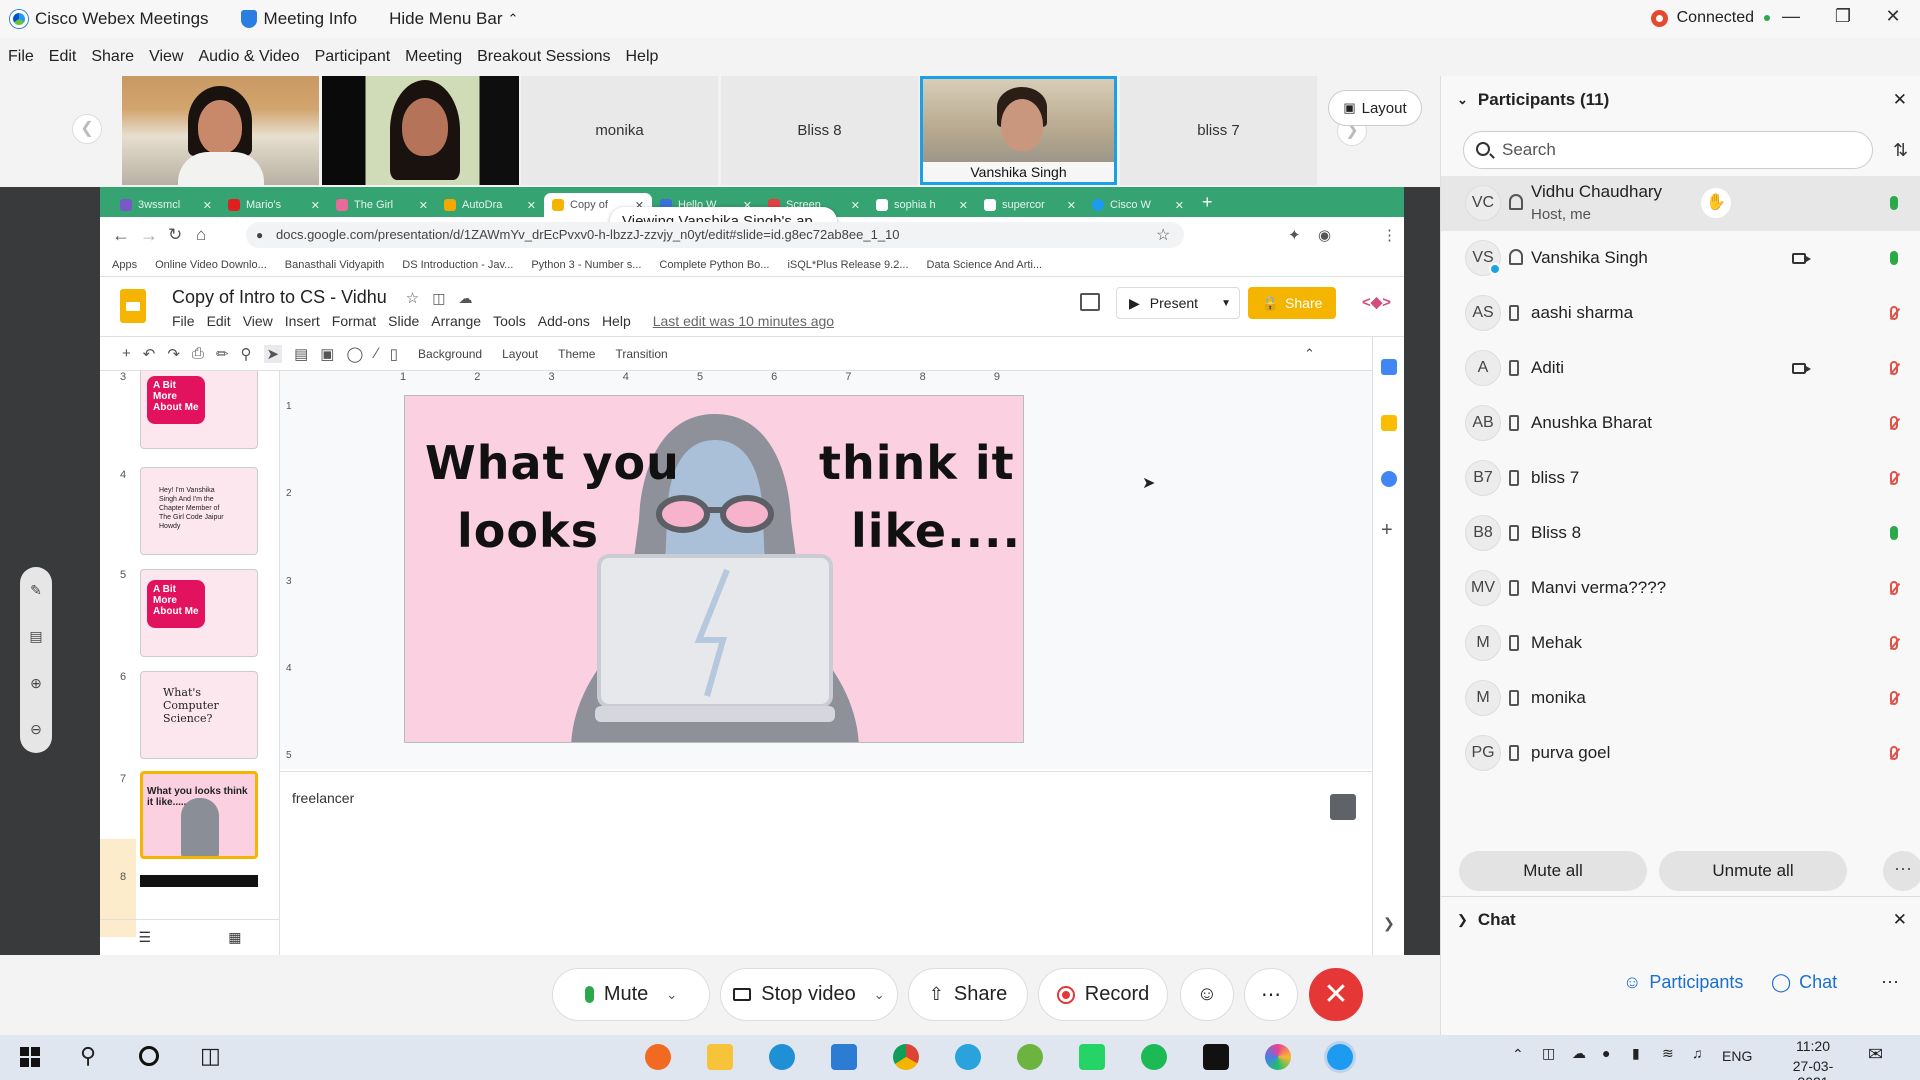 This screenshot has width=1920, height=1080. Describe the element at coordinates (453, 19) in the screenshot. I see `hide-menu-bar-button: Hide Menu Bar ⌃` at that location.